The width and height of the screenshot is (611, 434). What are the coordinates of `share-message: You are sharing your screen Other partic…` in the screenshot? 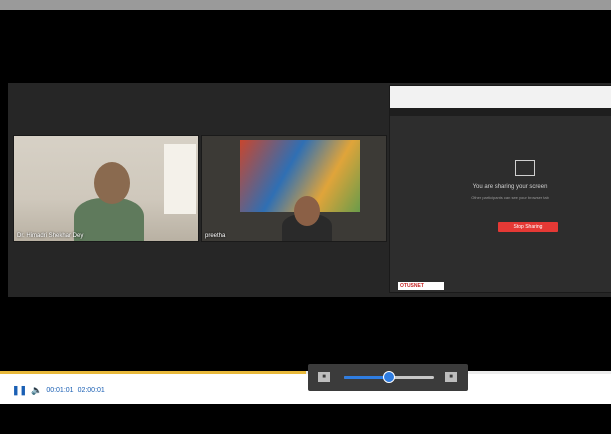 It's located at (510, 192).